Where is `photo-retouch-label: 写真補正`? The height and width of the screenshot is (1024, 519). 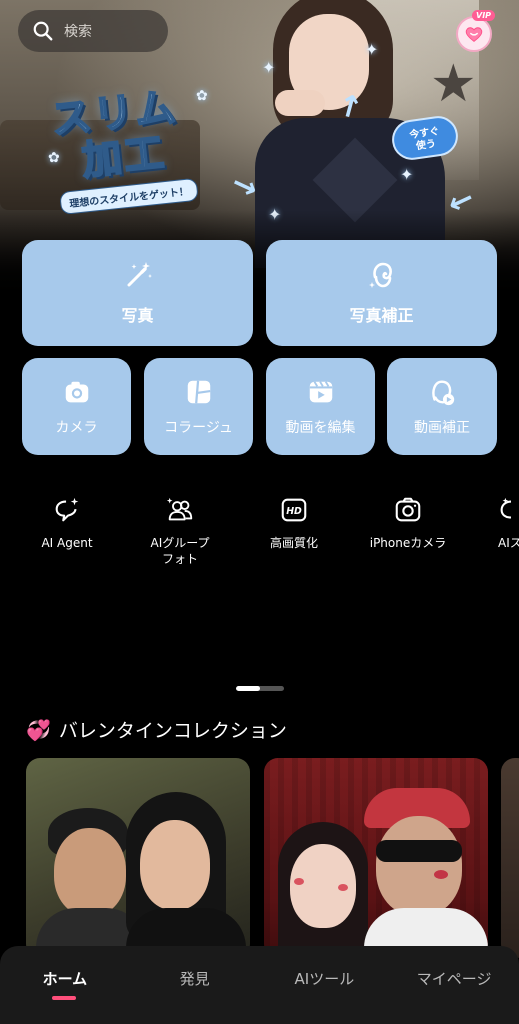 photo-retouch-label: 写真補正 is located at coordinates (381, 315).